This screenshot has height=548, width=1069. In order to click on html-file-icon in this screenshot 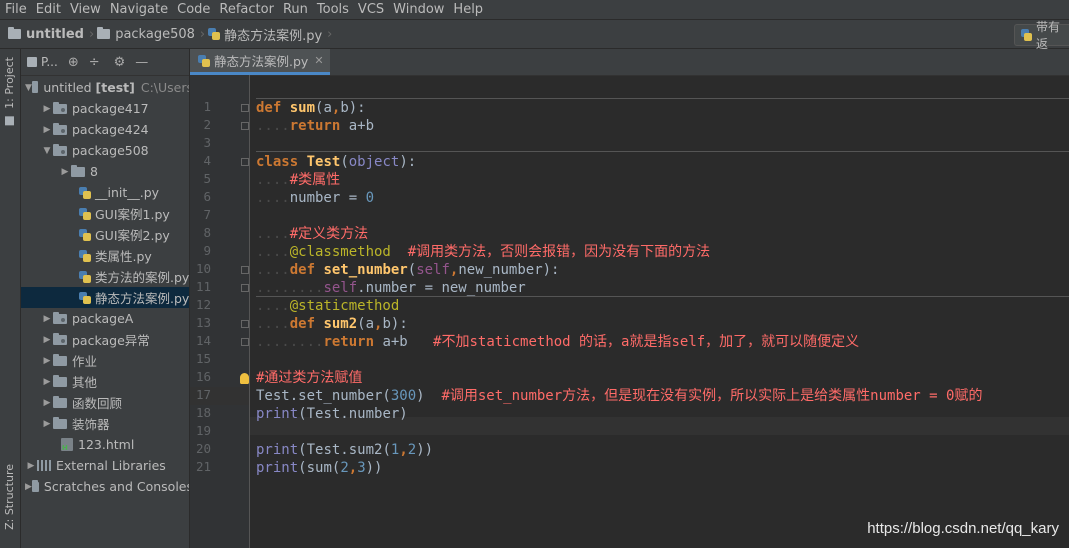, I will do `click(67, 445)`.